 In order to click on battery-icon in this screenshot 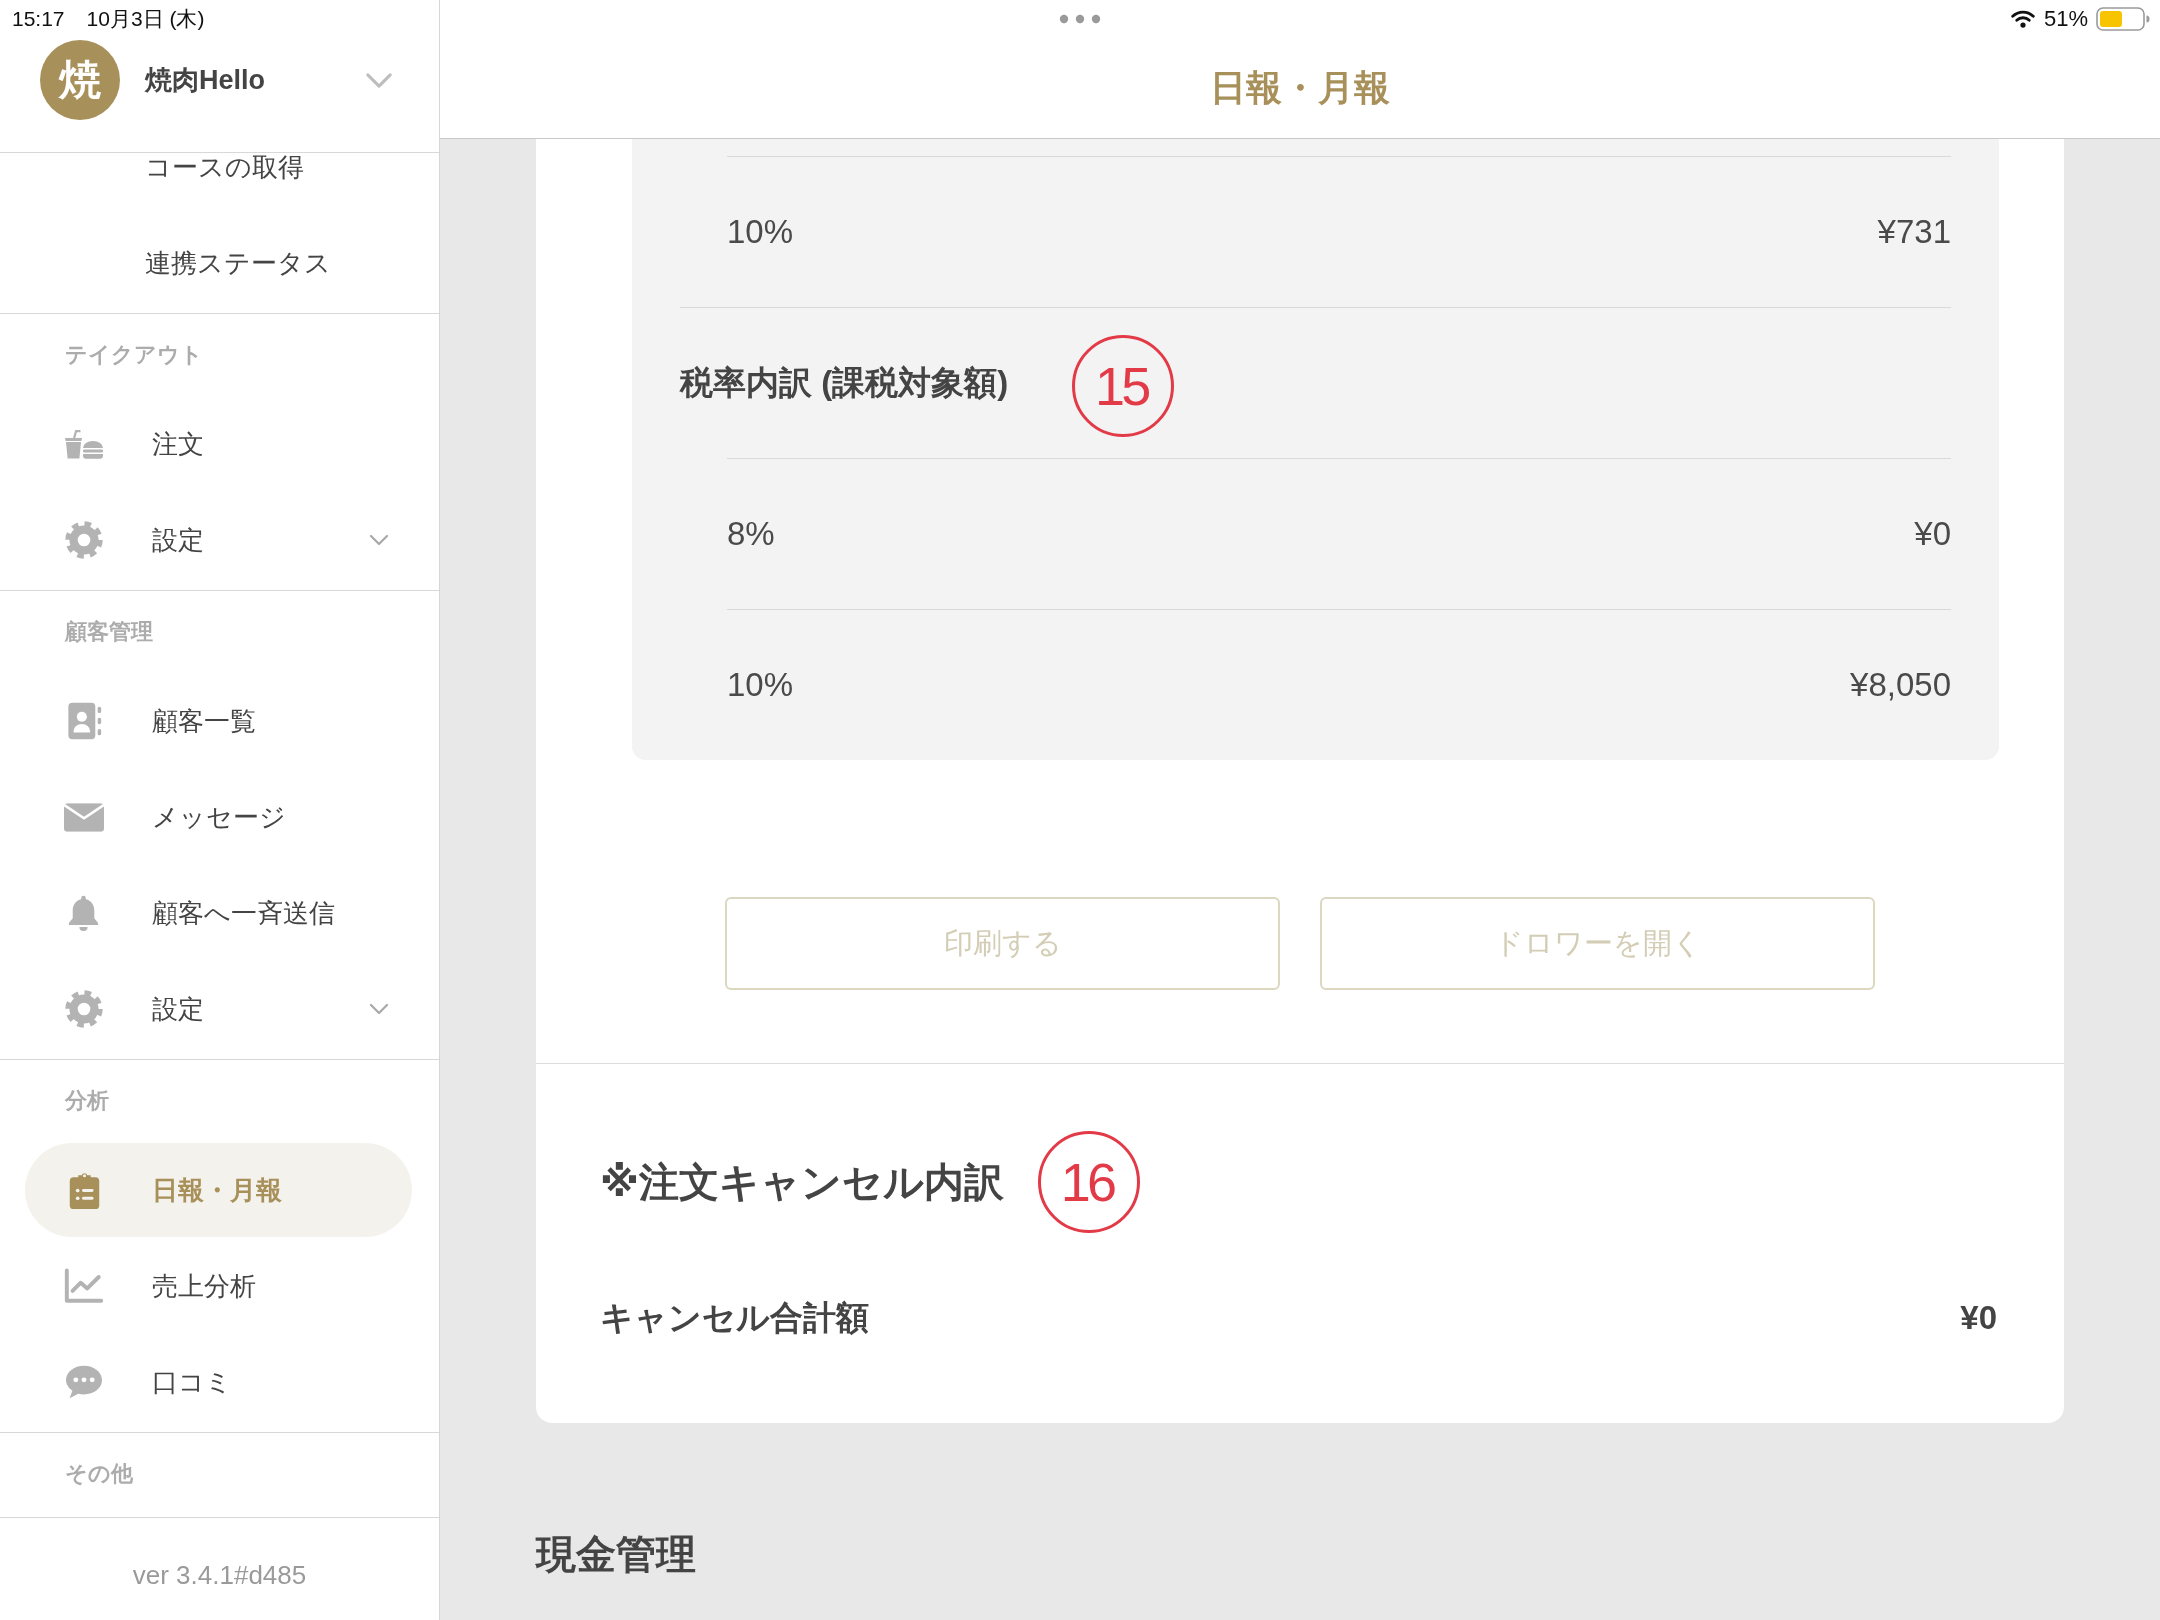, I will do `click(2123, 19)`.